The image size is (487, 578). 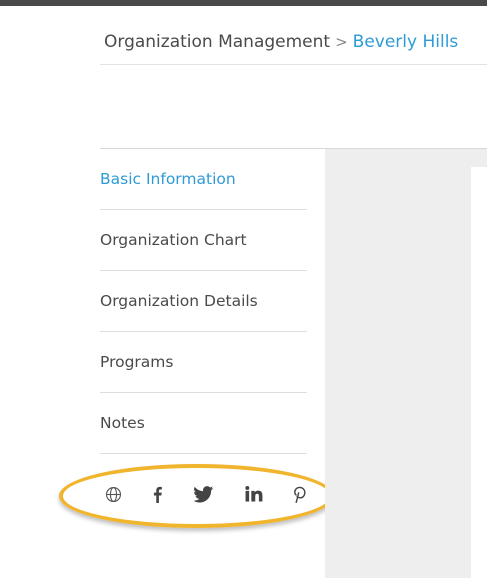 What do you see at coordinates (203, 494) in the screenshot?
I see `twitter-icon` at bounding box center [203, 494].